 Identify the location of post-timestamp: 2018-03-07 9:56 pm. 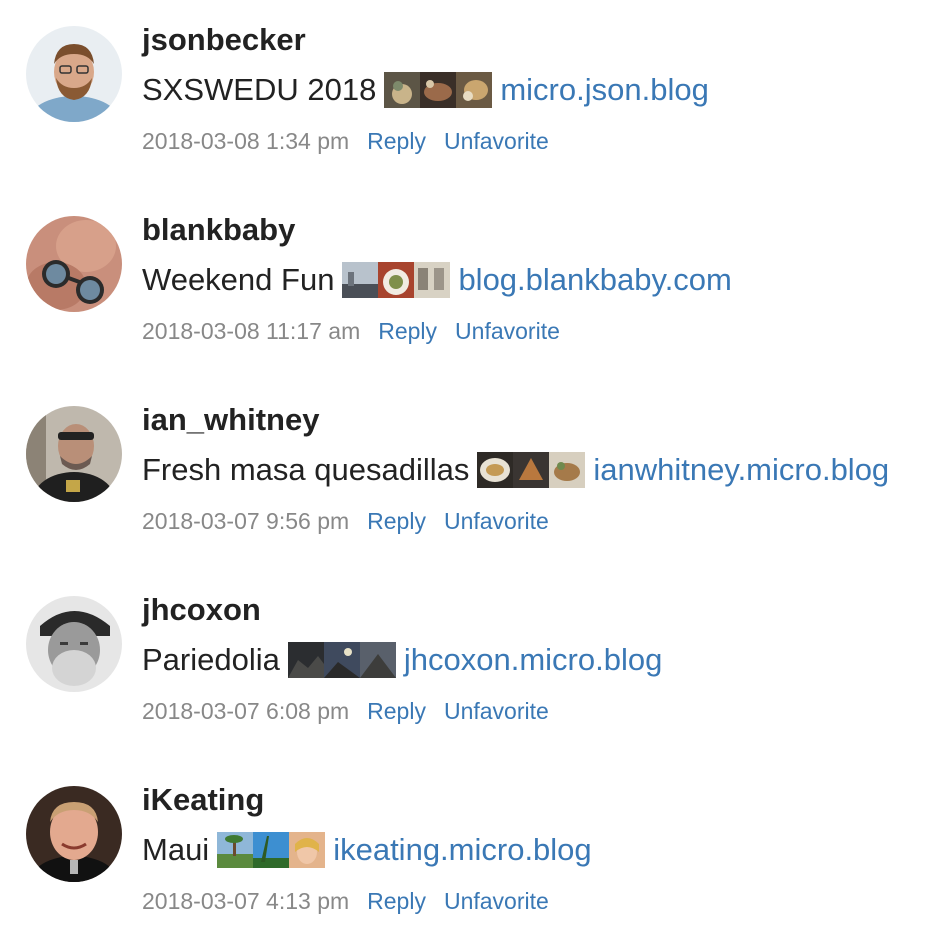
(245, 521).